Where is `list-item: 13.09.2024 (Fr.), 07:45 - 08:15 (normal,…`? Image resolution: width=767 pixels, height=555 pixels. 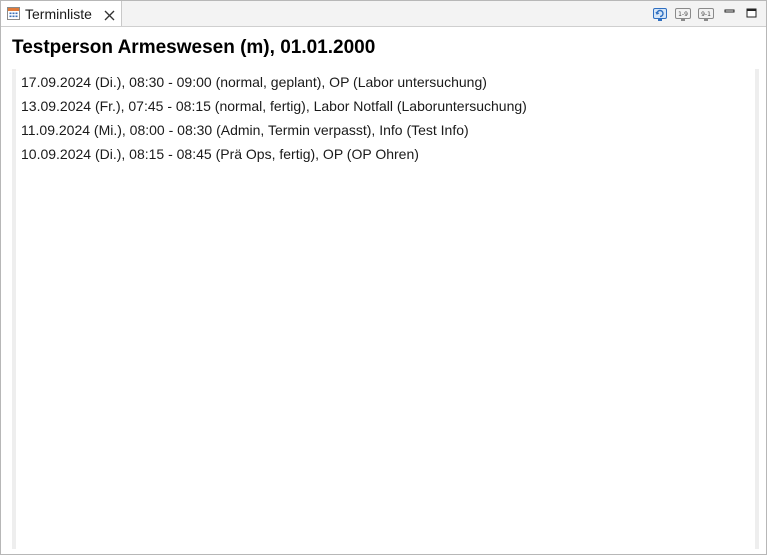
list-item: 13.09.2024 (Fr.), 07:45 - 08:15 (normal,… is located at coordinates (274, 106).